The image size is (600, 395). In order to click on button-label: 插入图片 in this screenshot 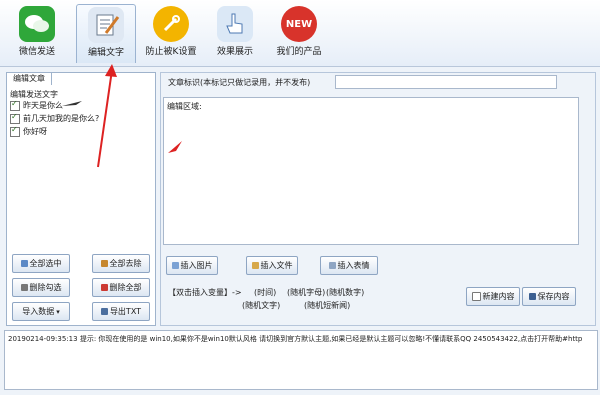, I will do `click(196, 265)`.